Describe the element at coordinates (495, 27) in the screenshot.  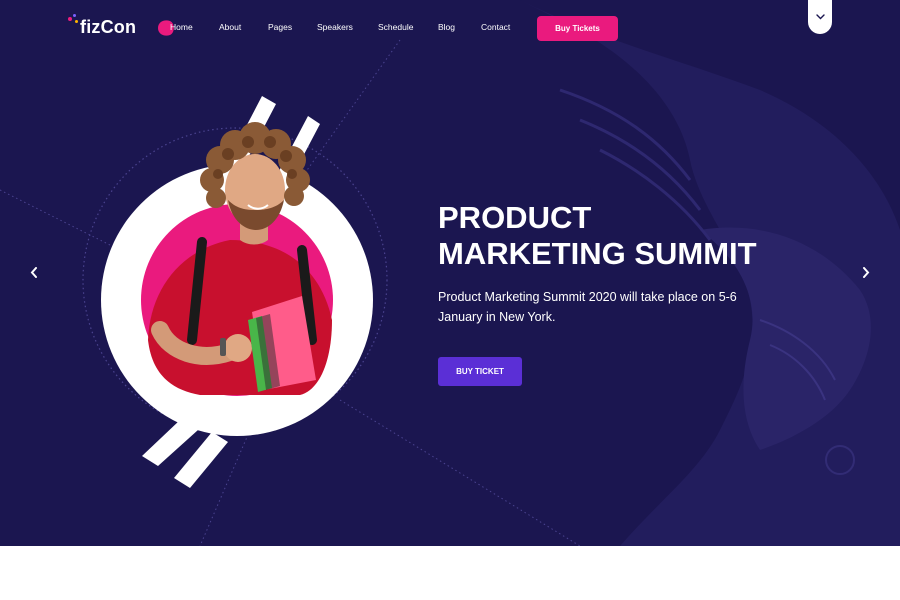
I see `nav-item-contact: Contact` at that location.